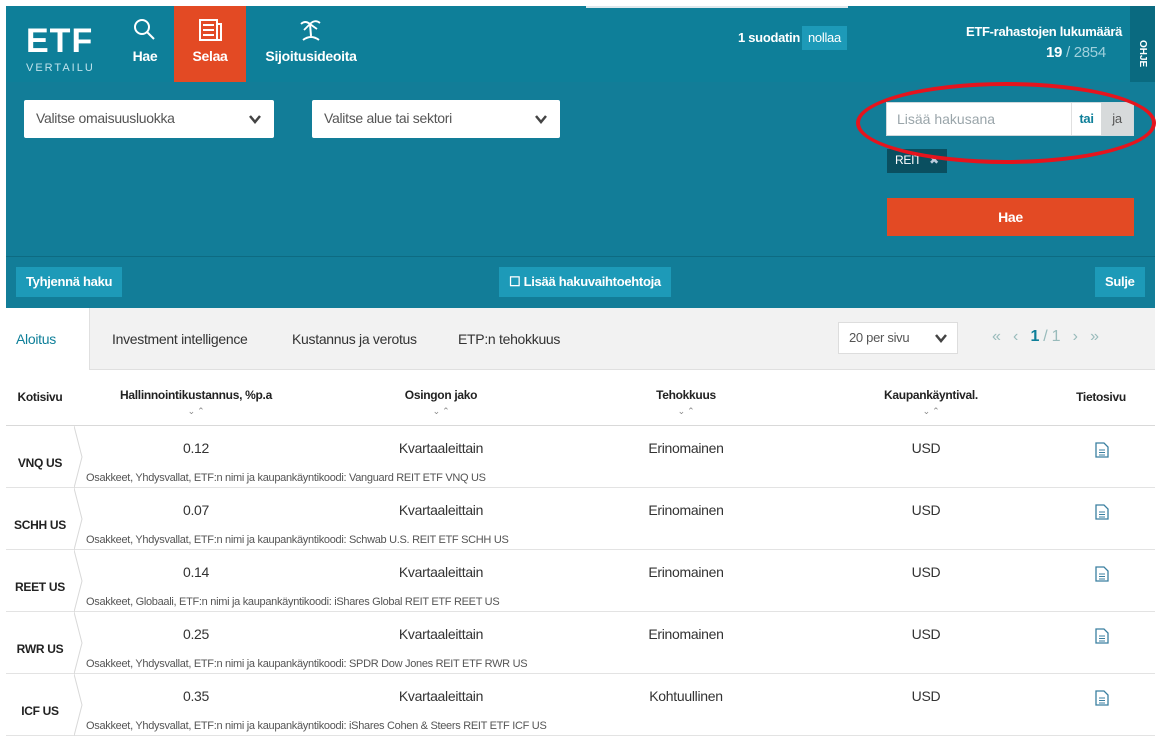 This screenshot has height=738, width=1160. I want to click on column-currency-label: Kaupankäyntival., so click(931, 395).